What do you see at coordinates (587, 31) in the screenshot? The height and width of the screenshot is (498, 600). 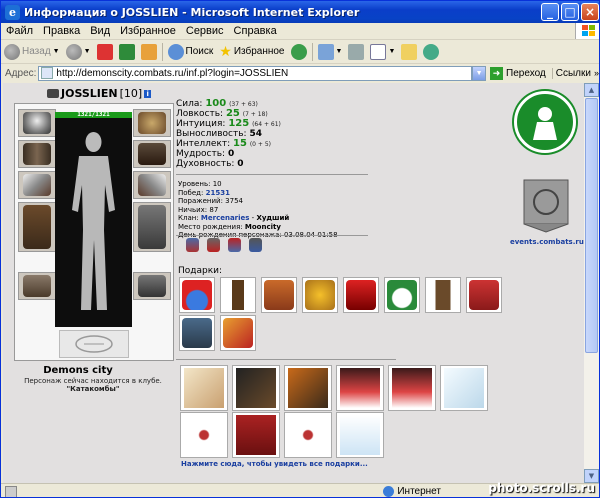 I see `windows-flag-icon` at bounding box center [587, 31].